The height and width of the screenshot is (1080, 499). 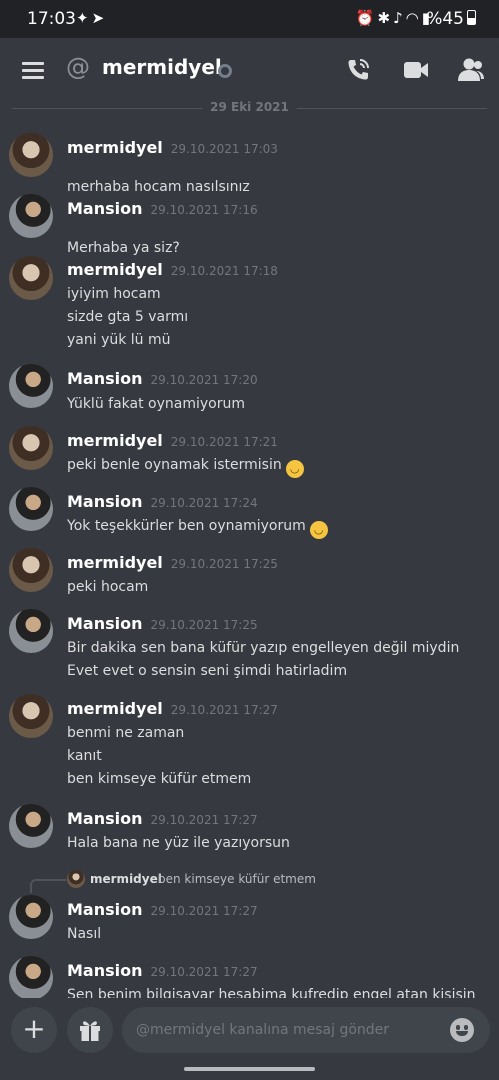 What do you see at coordinates (174, 465) in the screenshot?
I see `message-text: peki benle oynamak istermisin` at bounding box center [174, 465].